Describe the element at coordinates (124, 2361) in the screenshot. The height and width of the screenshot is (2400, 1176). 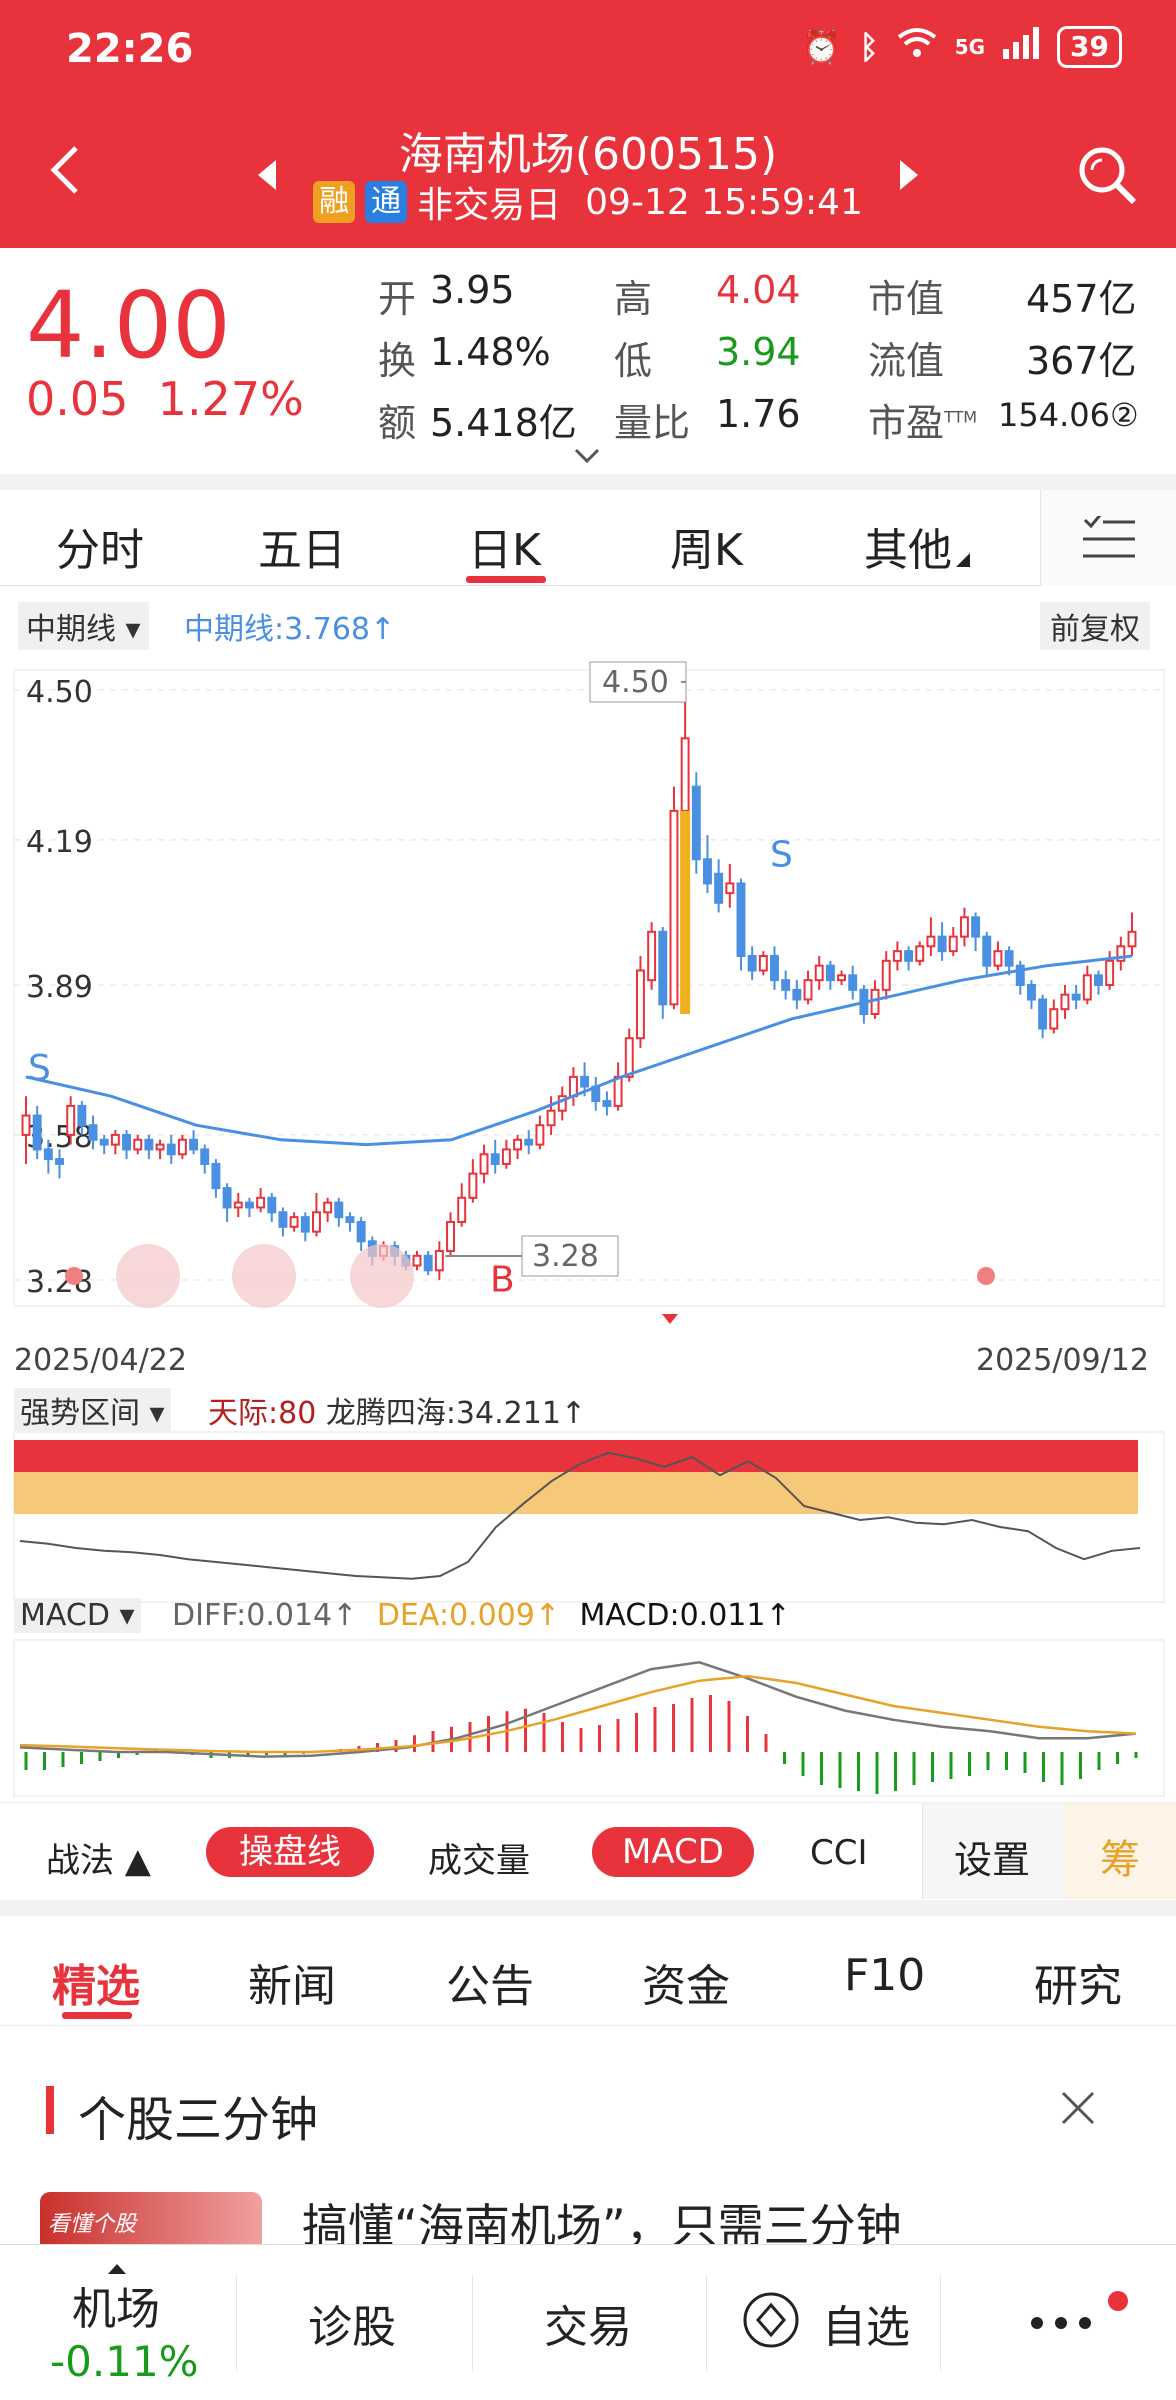
I see `sector-change: -0.11%` at that location.